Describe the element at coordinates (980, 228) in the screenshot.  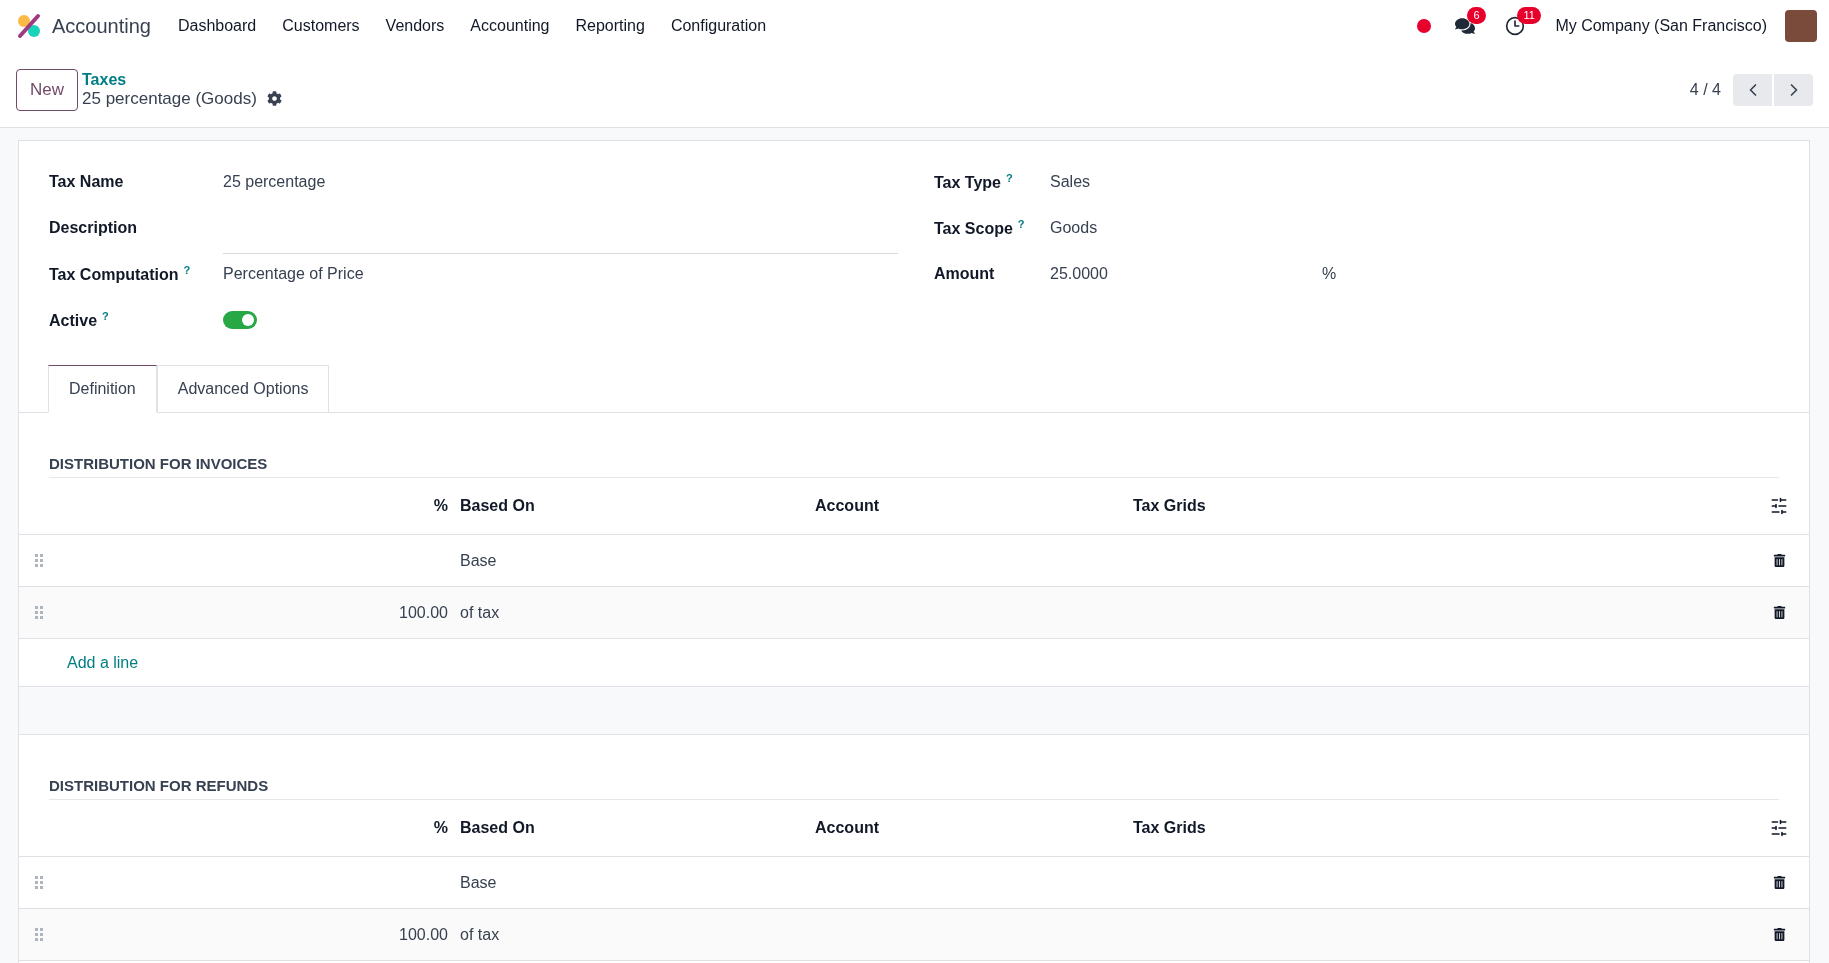
I see `field-label: Tax Scope $^{?}$` at that location.